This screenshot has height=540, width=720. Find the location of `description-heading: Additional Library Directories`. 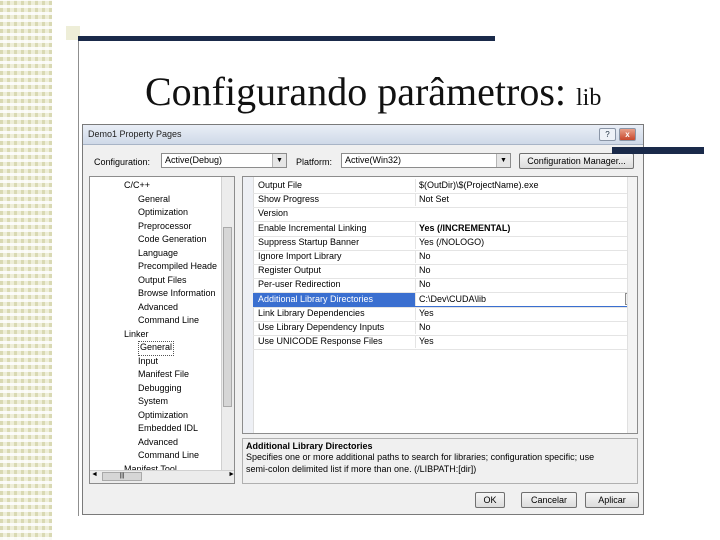

description-heading: Additional Library Directories is located at coordinates (309, 446).